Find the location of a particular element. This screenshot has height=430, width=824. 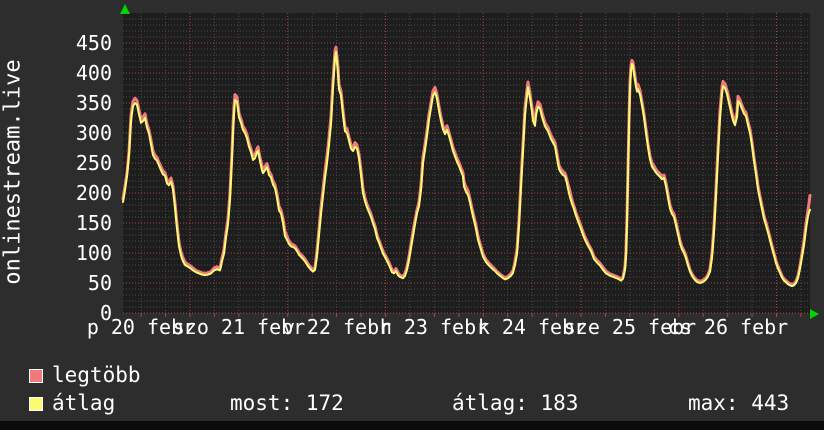

legend-label-avg: átlag is located at coordinates (84, 403).